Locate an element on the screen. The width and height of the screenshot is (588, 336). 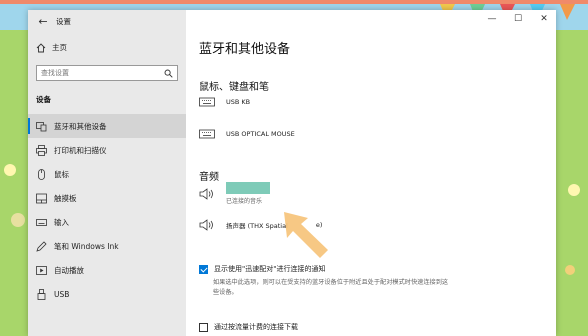
sidebar-item-pen: 笔和 Windows Ink is located at coordinates (107, 246).